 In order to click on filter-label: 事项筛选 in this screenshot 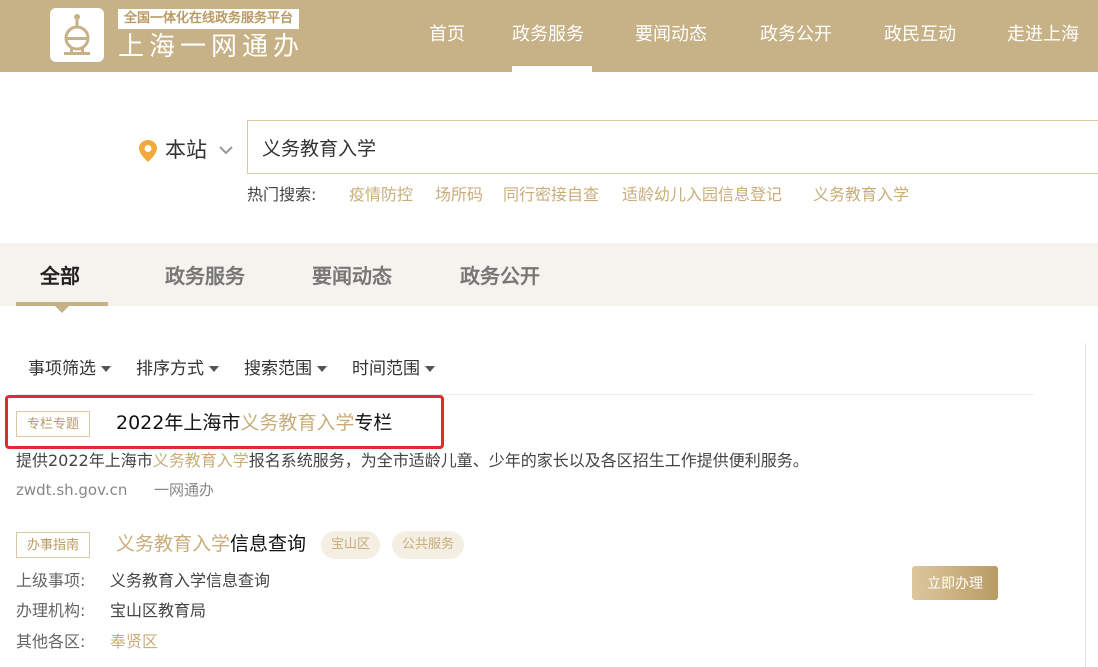, I will do `click(62, 369)`.